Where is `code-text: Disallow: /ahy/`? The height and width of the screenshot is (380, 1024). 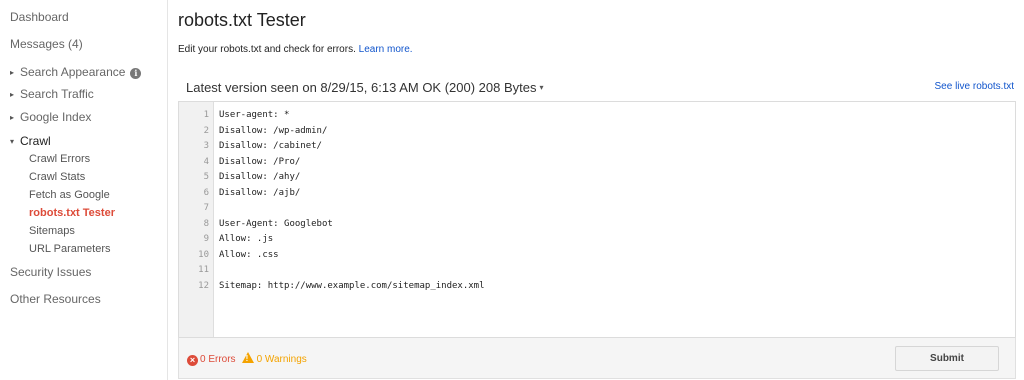
code-text: Disallow: /ahy/ is located at coordinates (260, 177).